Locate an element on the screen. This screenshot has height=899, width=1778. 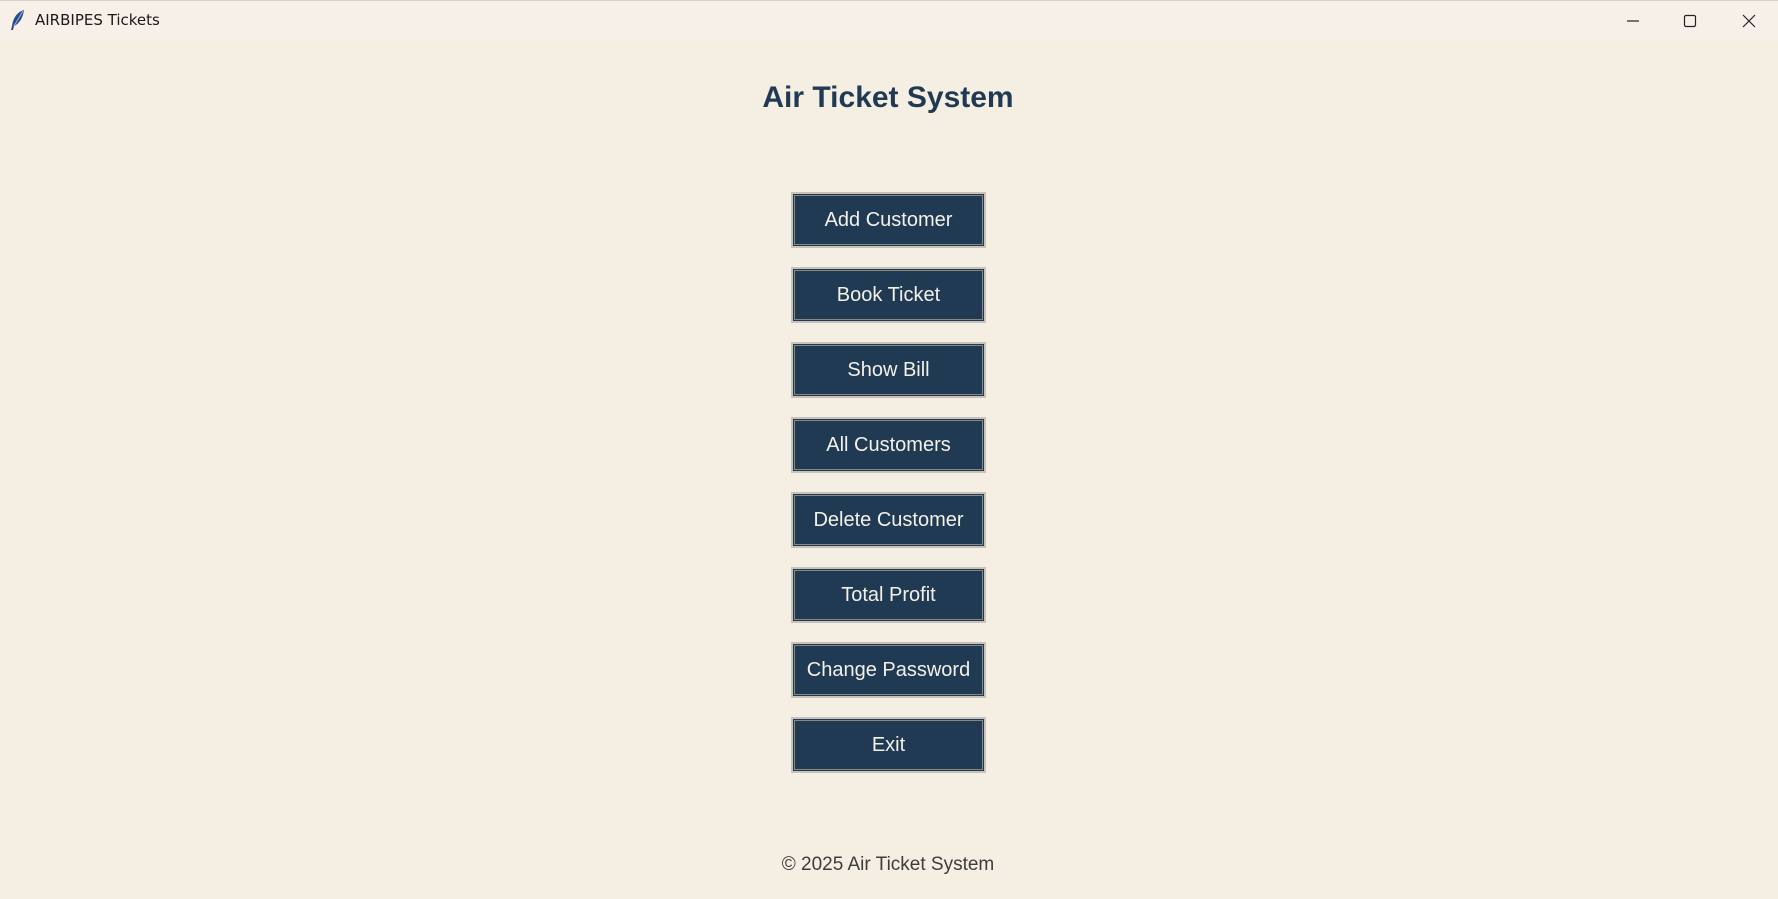
page-title: Air Ticket System is located at coordinates (888, 97).